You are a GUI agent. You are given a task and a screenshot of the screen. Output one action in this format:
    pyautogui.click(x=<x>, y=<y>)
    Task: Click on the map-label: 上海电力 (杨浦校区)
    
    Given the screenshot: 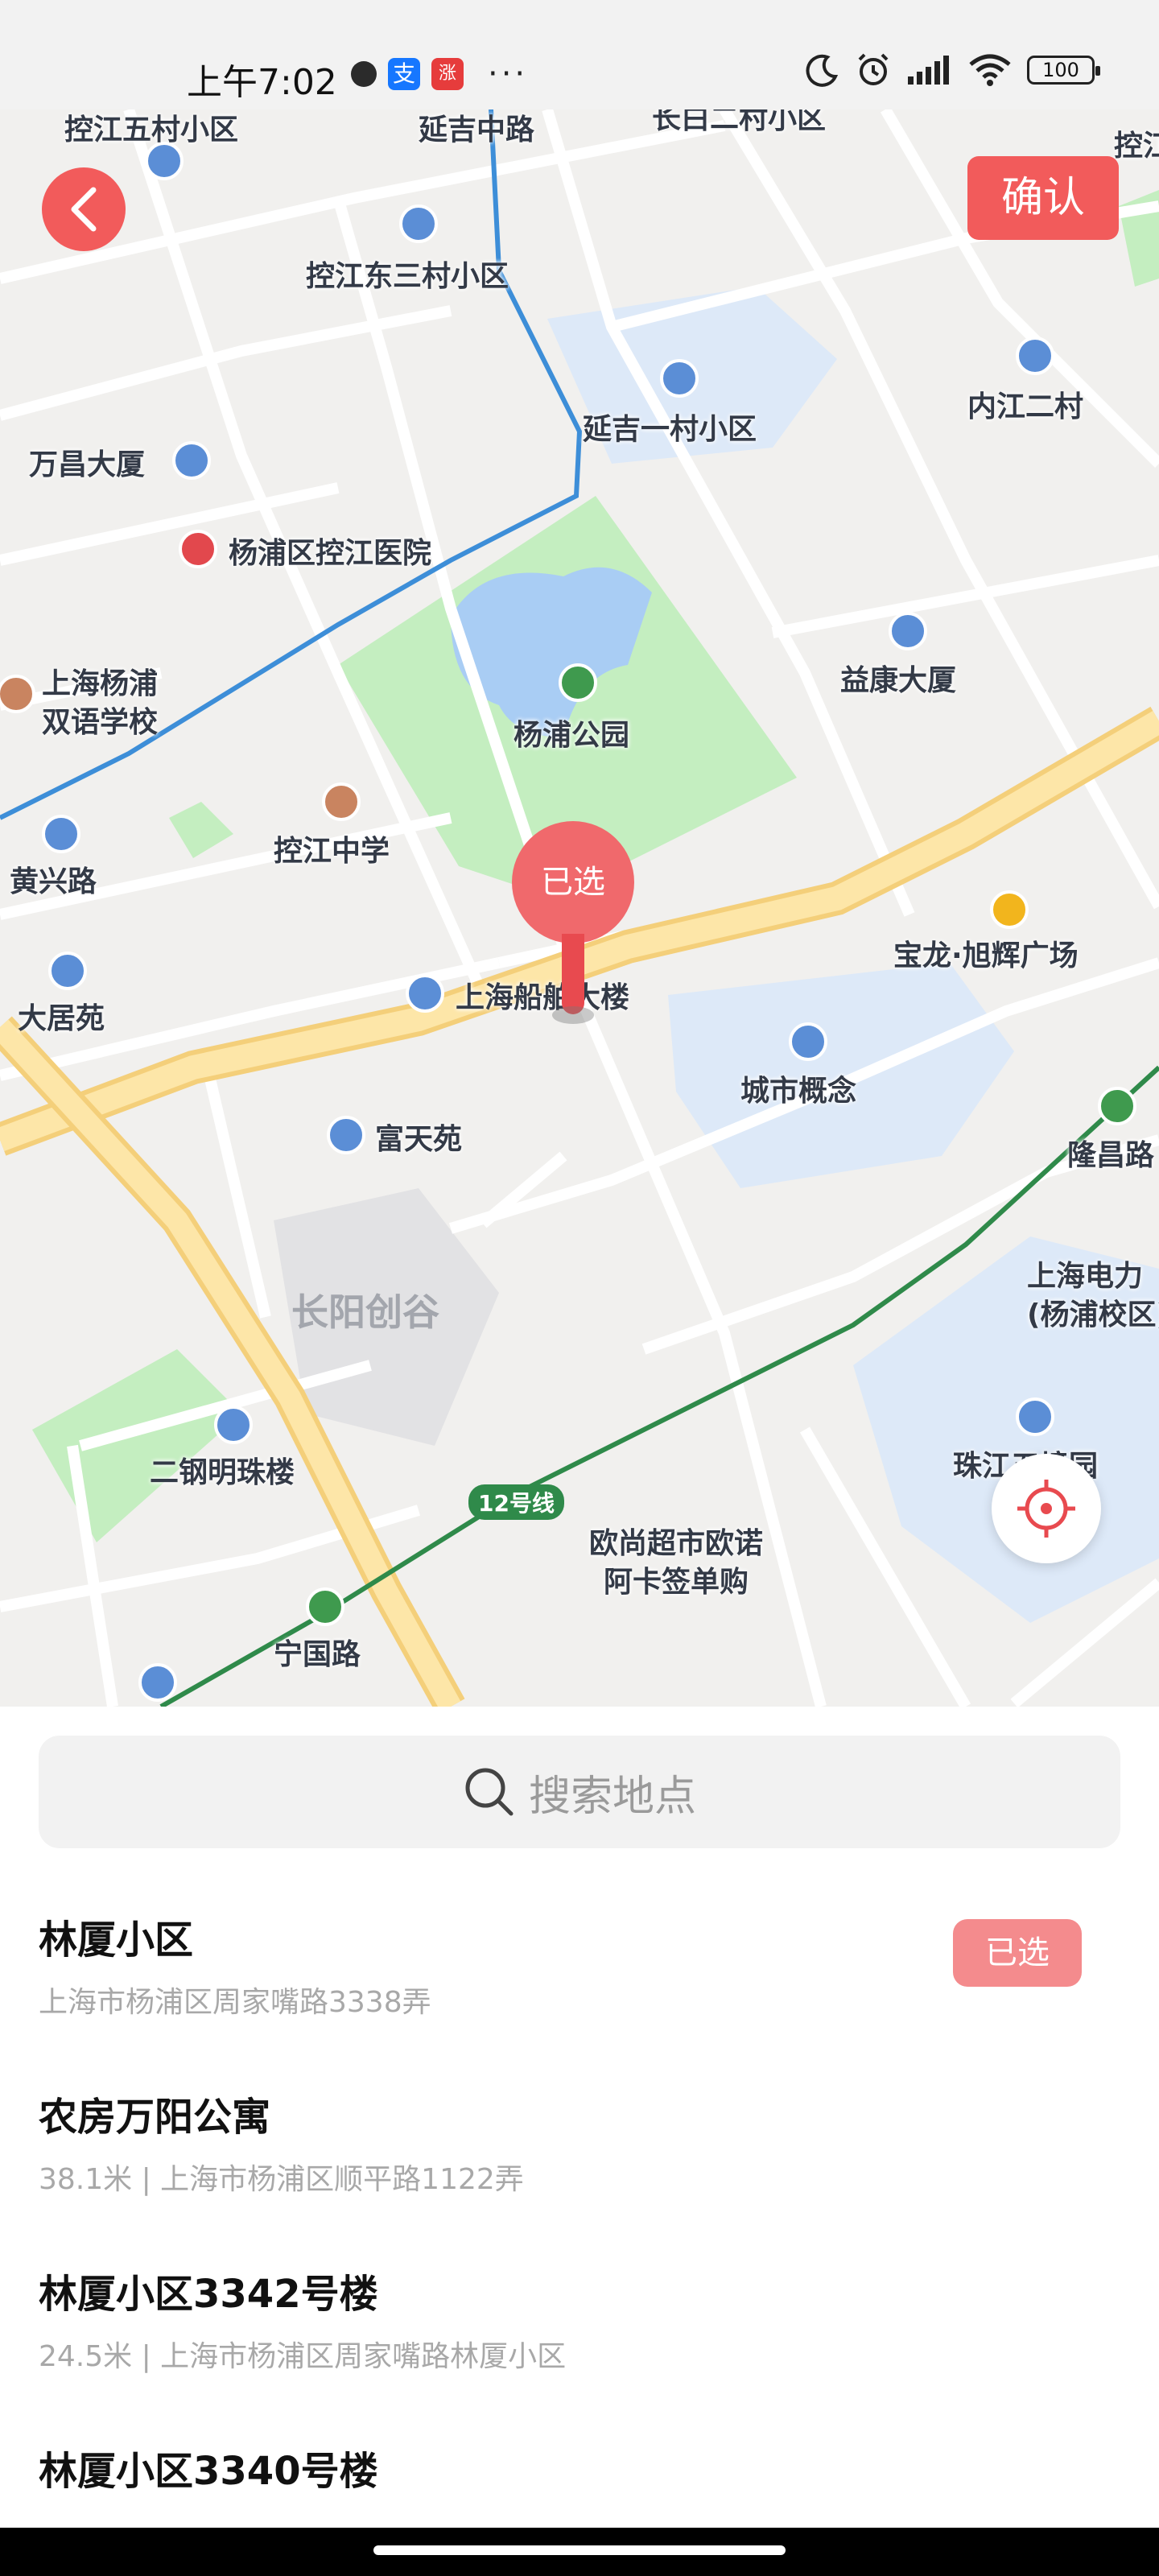 What is the action you would take?
    pyautogui.click(x=1093, y=1295)
    